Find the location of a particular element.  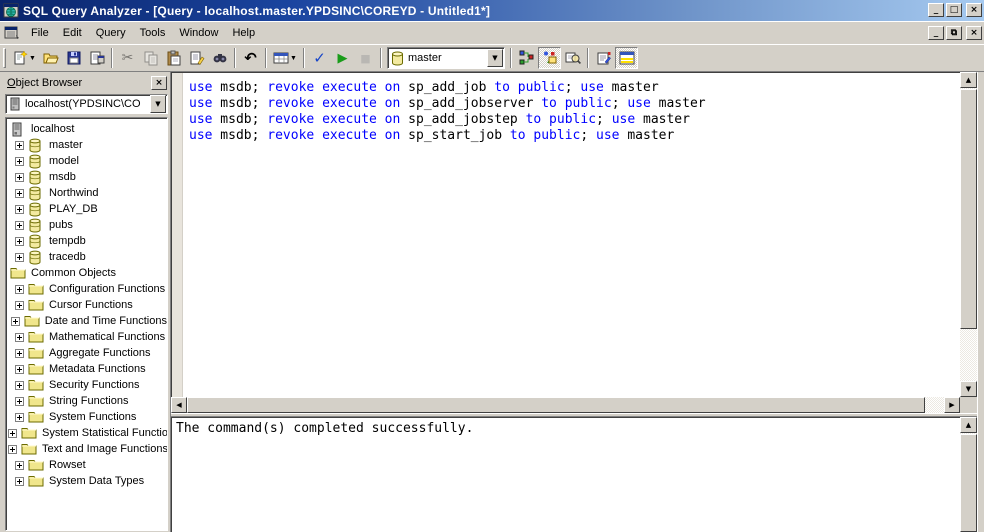

show-results-pane-button is located at coordinates (626, 58).